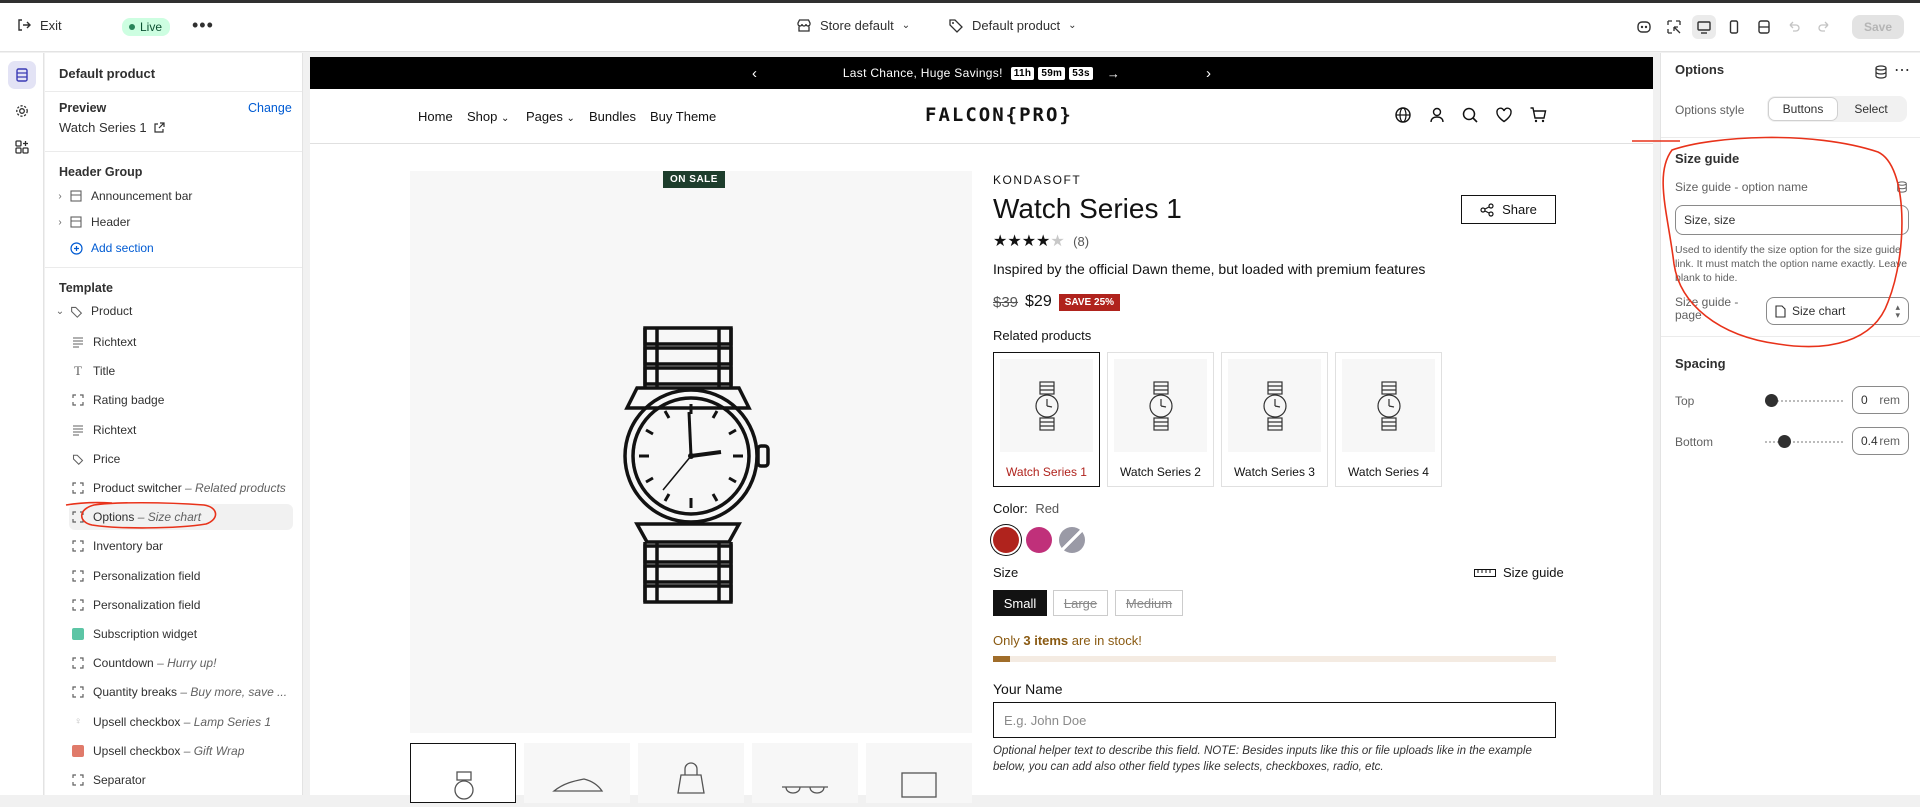  Describe the element at coordinates (999, 115) in the screenshot. I see `store-logo: FALCON{PRO}` at that location.